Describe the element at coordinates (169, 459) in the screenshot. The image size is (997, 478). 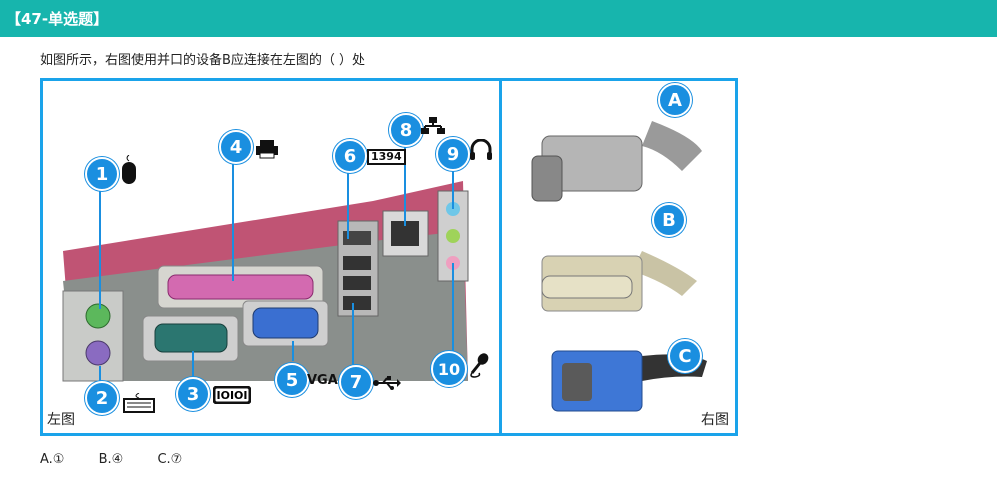
I see `option-c: C.⑦` at that location.